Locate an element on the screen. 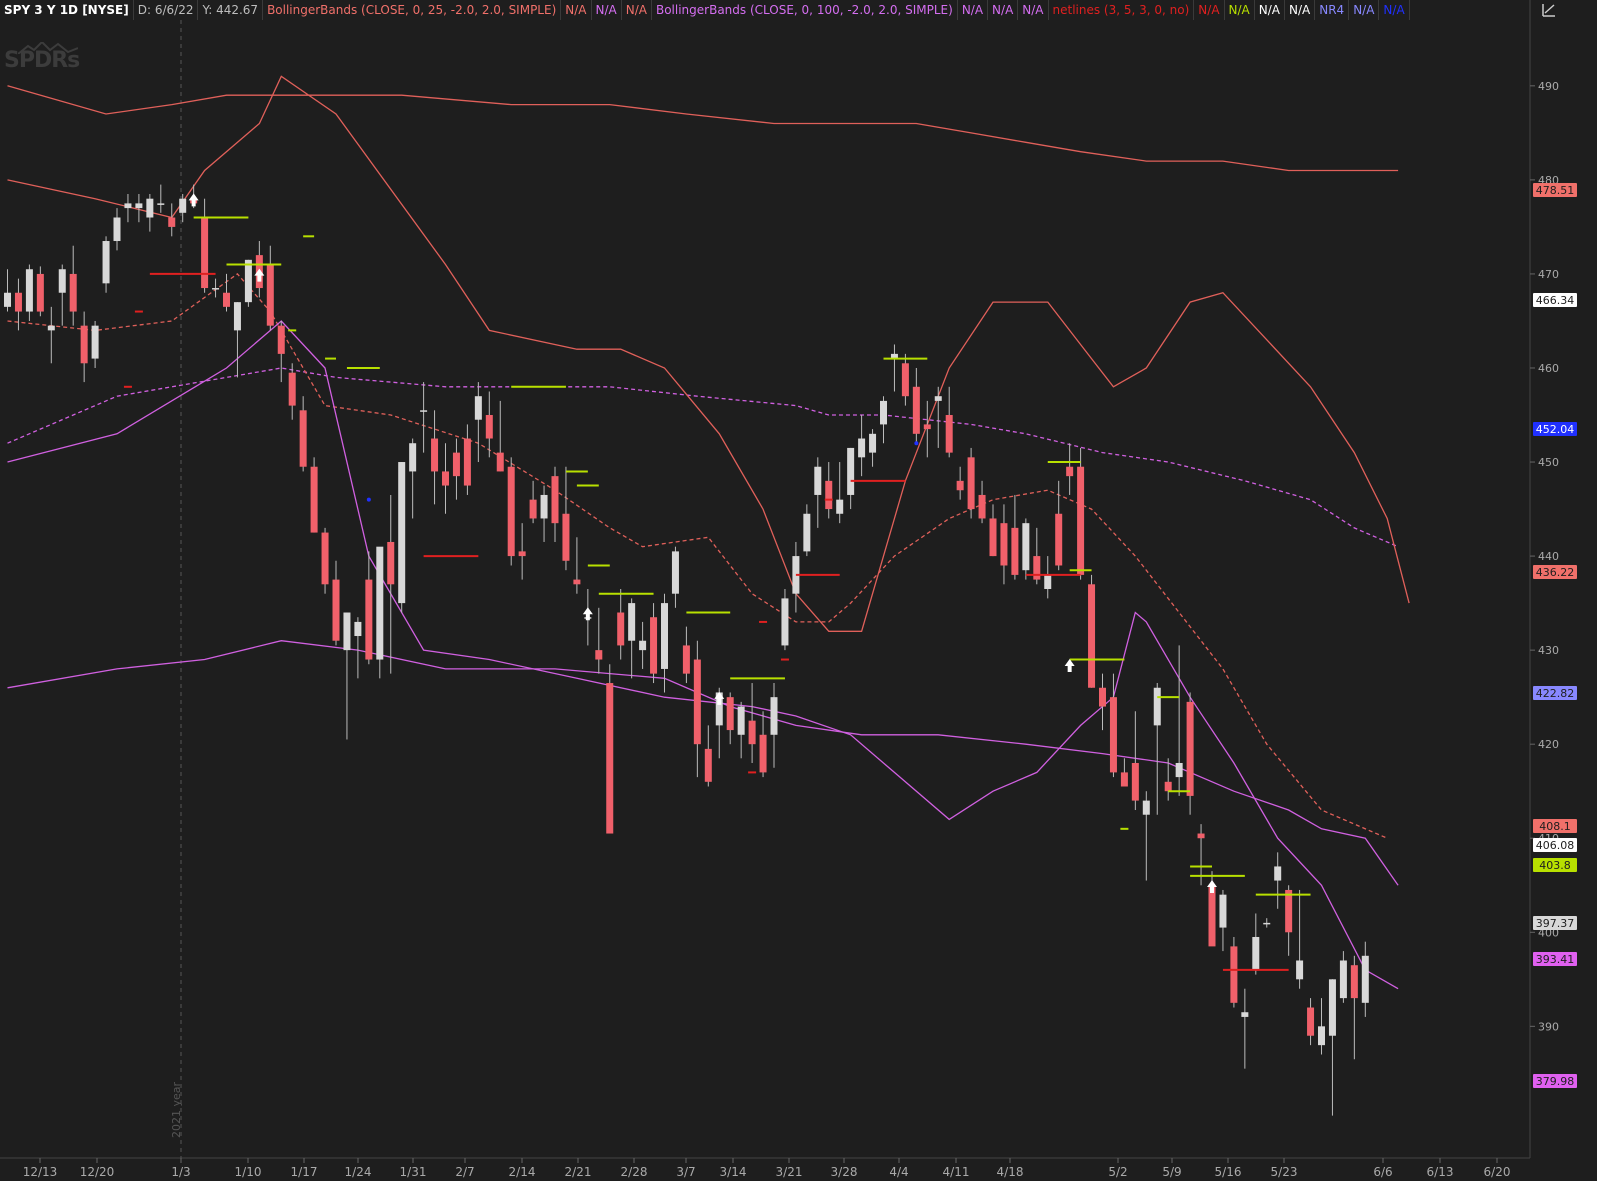 This screenshot has height=1181, width=1597. price-marker-label: 466.34 is located at coordinates (1555, 300).